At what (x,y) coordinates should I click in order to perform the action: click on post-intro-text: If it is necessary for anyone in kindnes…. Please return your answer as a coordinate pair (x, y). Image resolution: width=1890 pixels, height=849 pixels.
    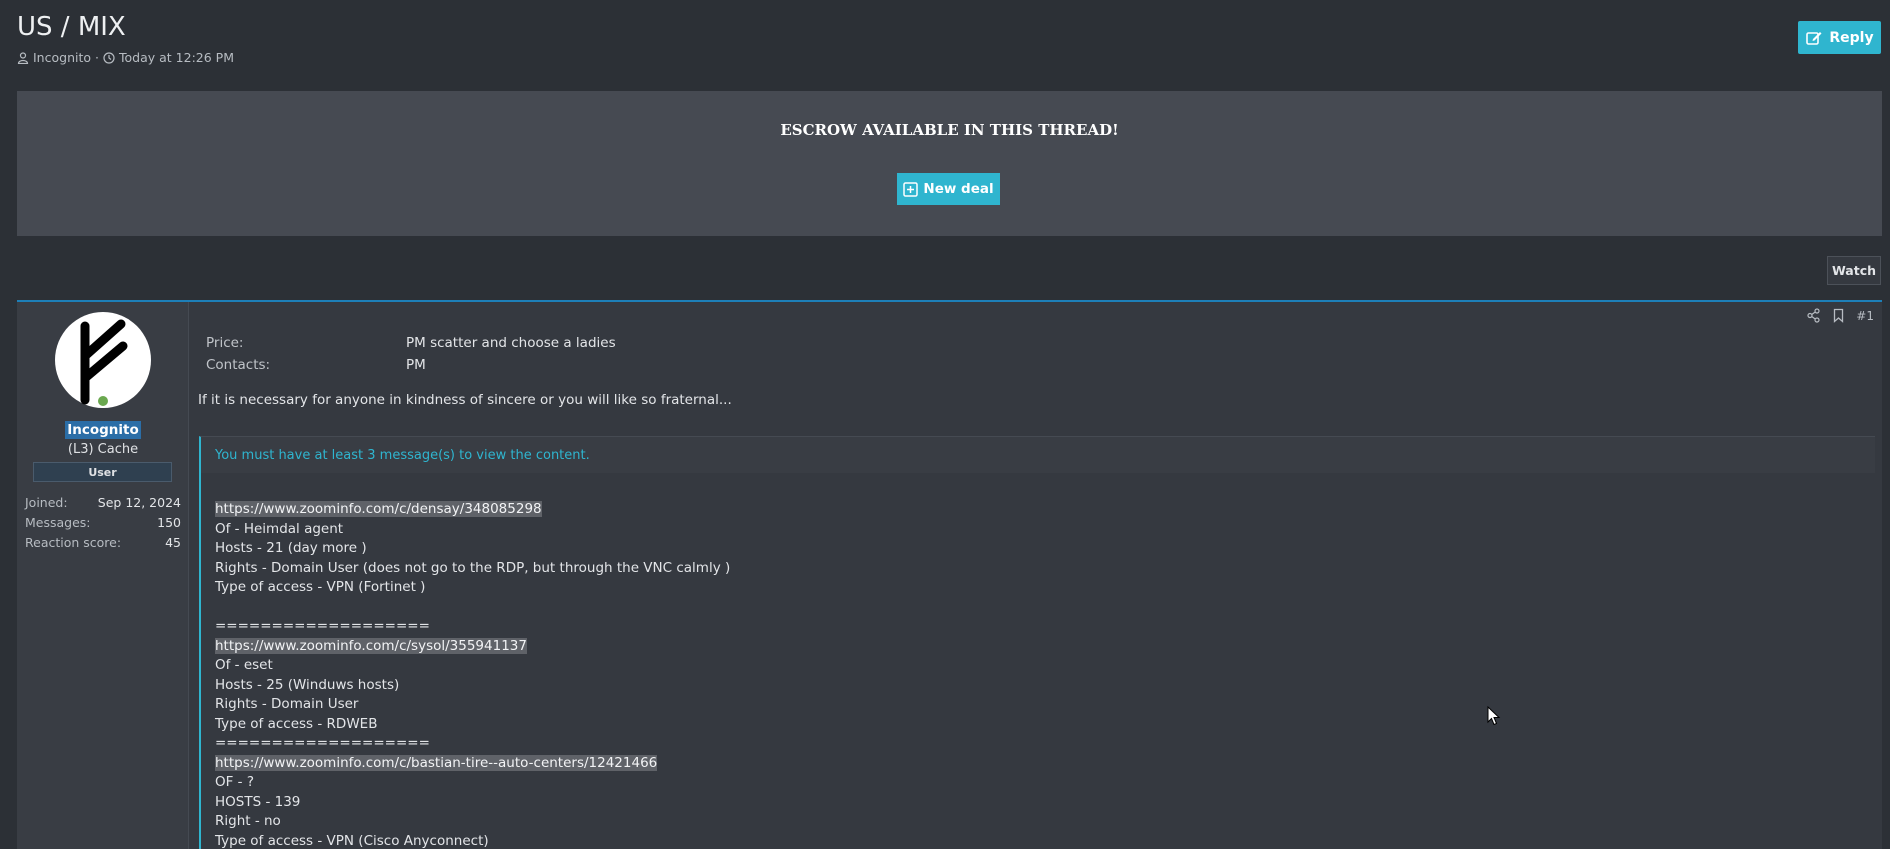
    Looking at the image, I should click on (465, 400).